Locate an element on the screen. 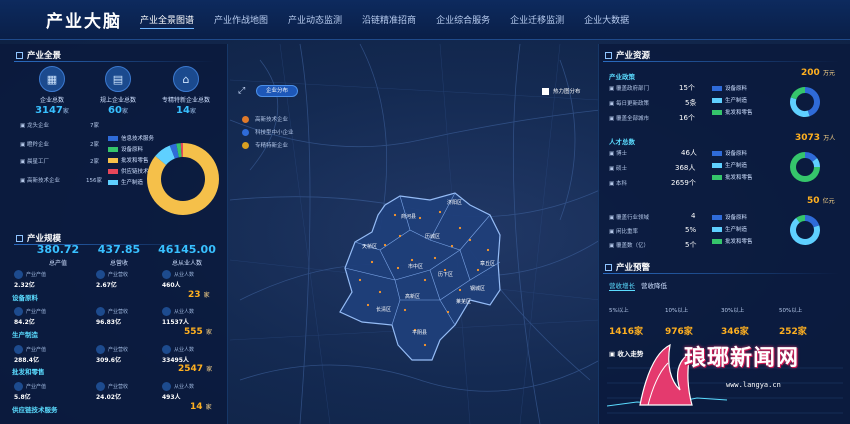 The height and width of the screenshot is (424, 850). nav-item-dynamic-monitor: 产业动态监测 is located at coordinates (315, 20).